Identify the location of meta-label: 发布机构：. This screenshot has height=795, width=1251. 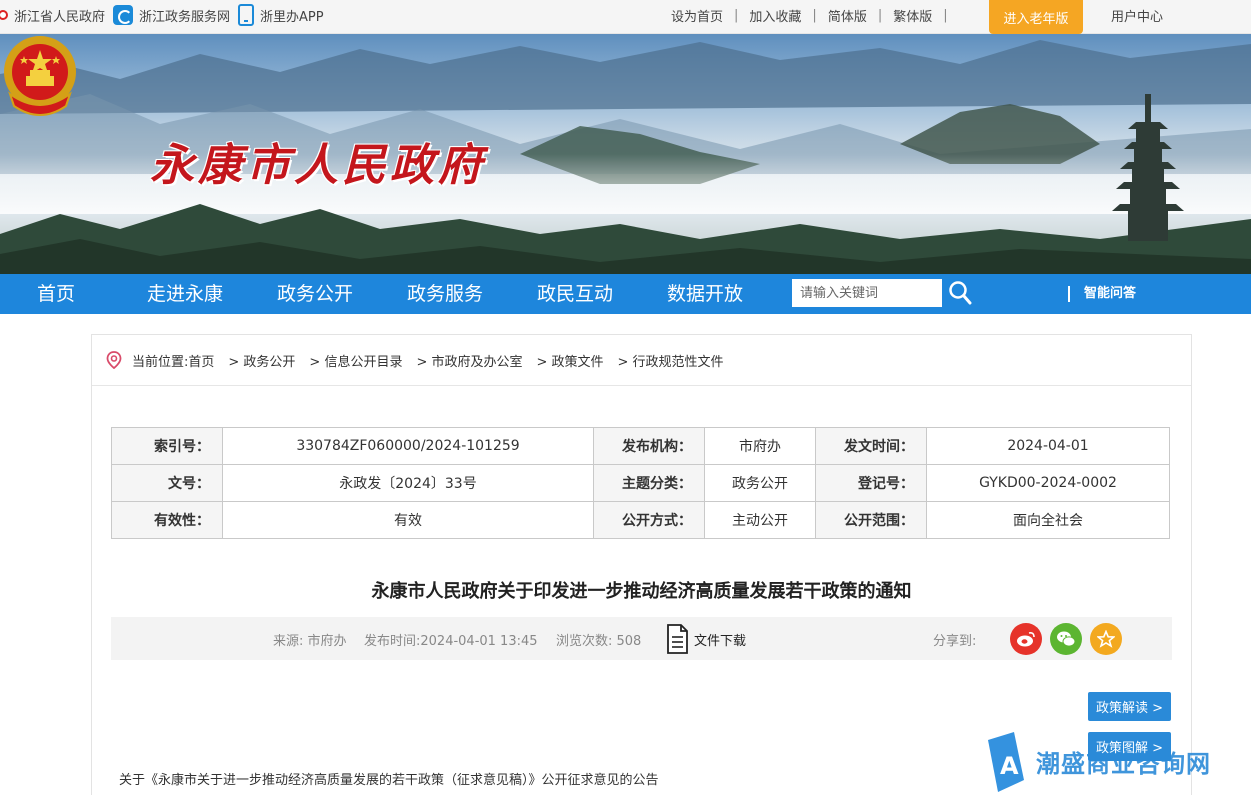
(649, 446).